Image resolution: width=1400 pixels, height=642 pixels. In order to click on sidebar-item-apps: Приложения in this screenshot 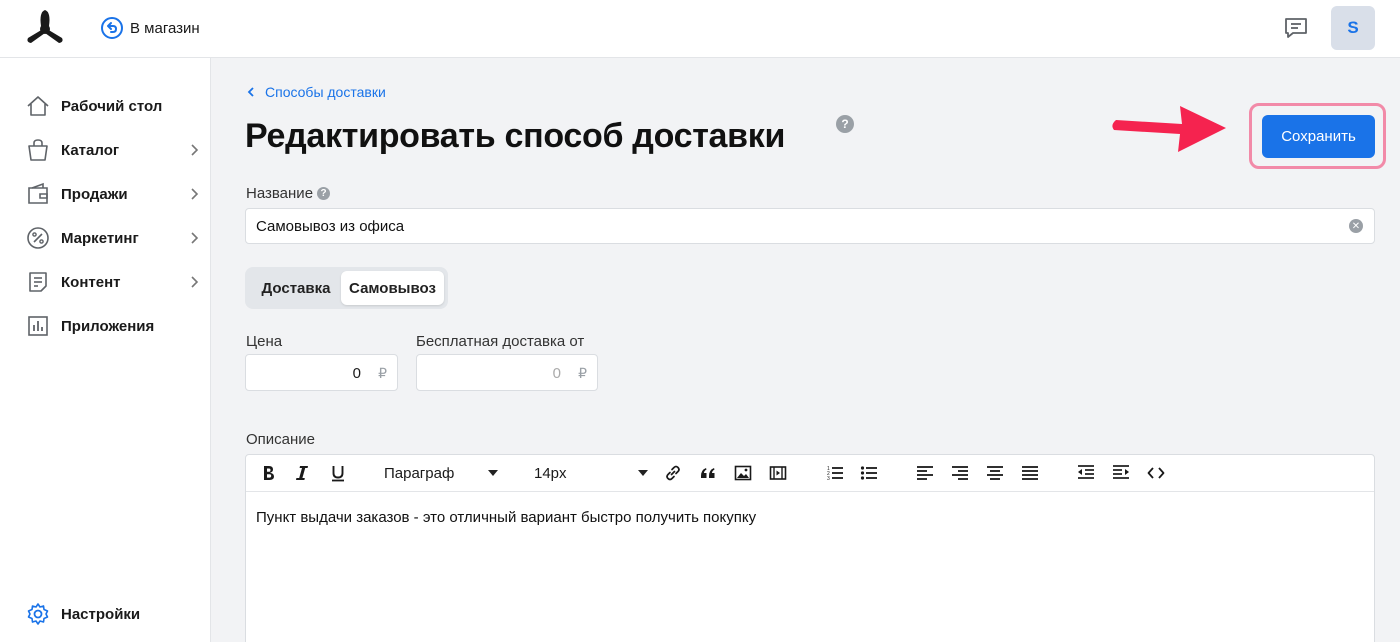, I will do `click(113, 326)`.